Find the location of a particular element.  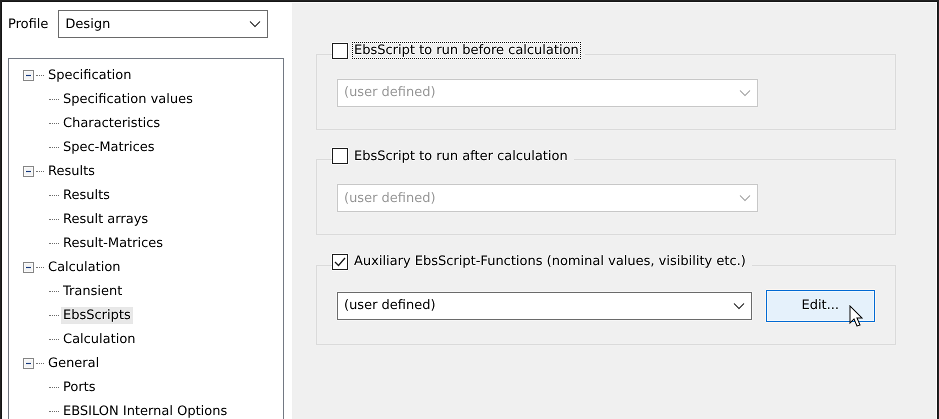

tree-item: Characteristics is located at coordinates (111, 123).